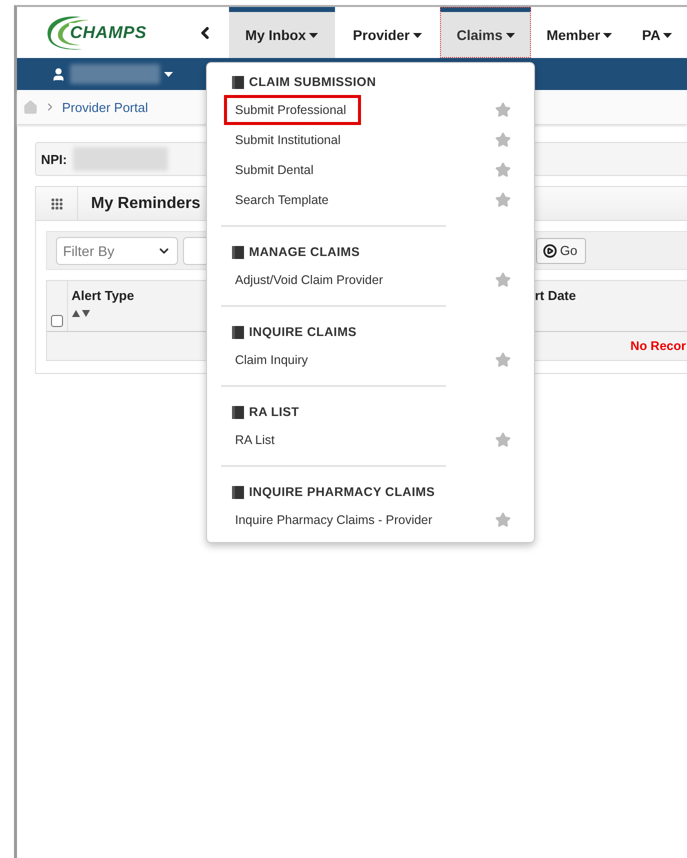  Describe the element at coordinates (274, 412) in the screenshot. I see `section-heading: RA LIST` at that location.